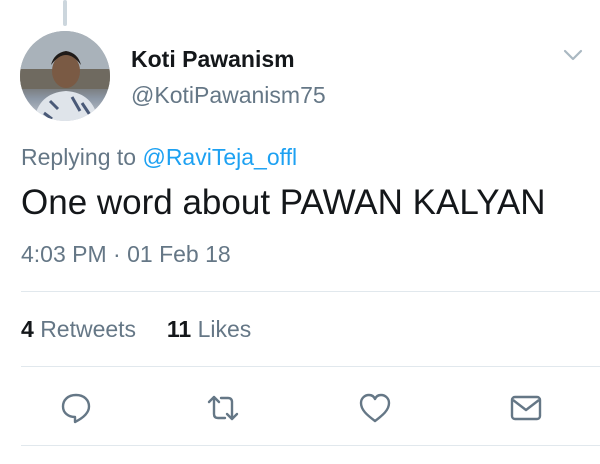  What do you see at coordinates (213, 59) in the screenshot?
I see `author-name: Koti Pawanism` at bounding box center [213, 59].